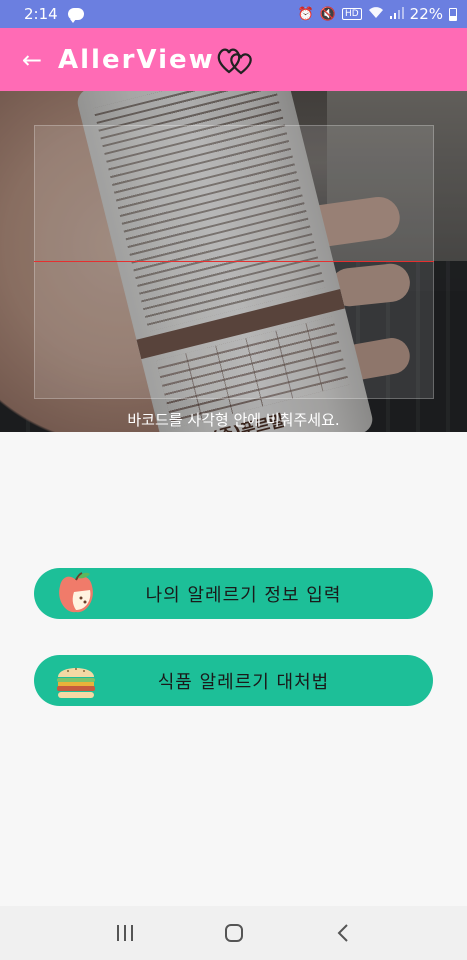 The width and height of the screenshot is (467, 960). What do you see at coordinates (76, 681) in the screenshot?
I see `burger-icon` at bounding box center [76, 681].